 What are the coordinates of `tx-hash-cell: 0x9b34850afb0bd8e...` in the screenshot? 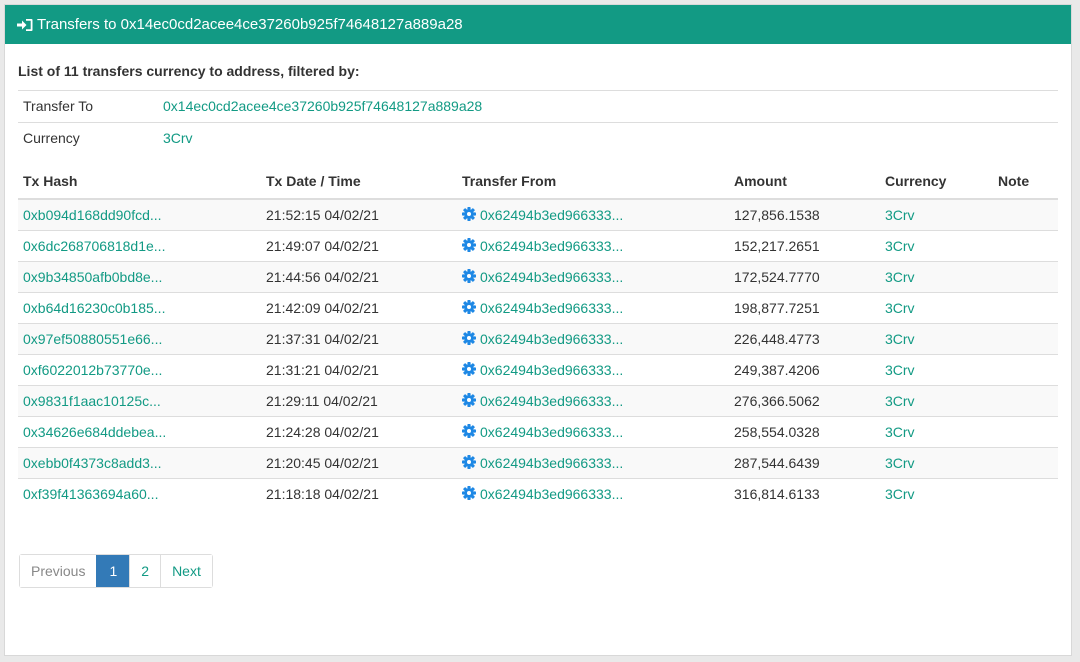 It's located at (139, 277).